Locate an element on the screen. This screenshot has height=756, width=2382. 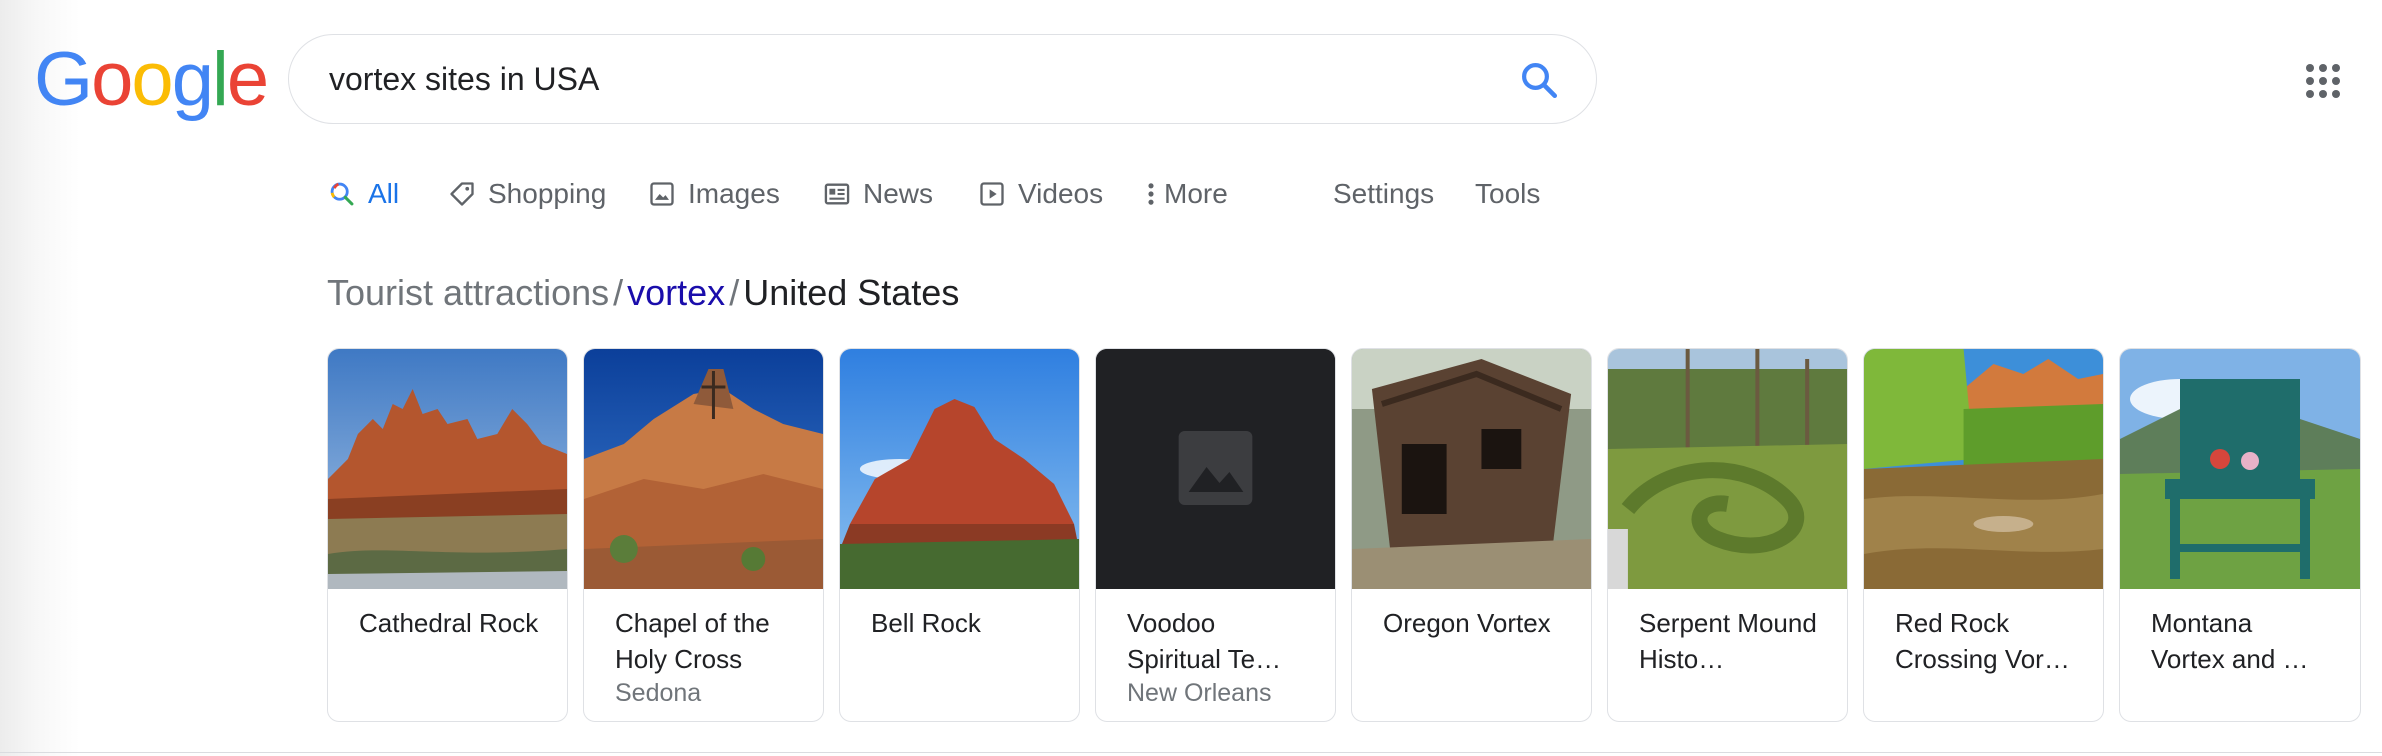
tab-settings: Settings is located at coordinates (1383, 194).